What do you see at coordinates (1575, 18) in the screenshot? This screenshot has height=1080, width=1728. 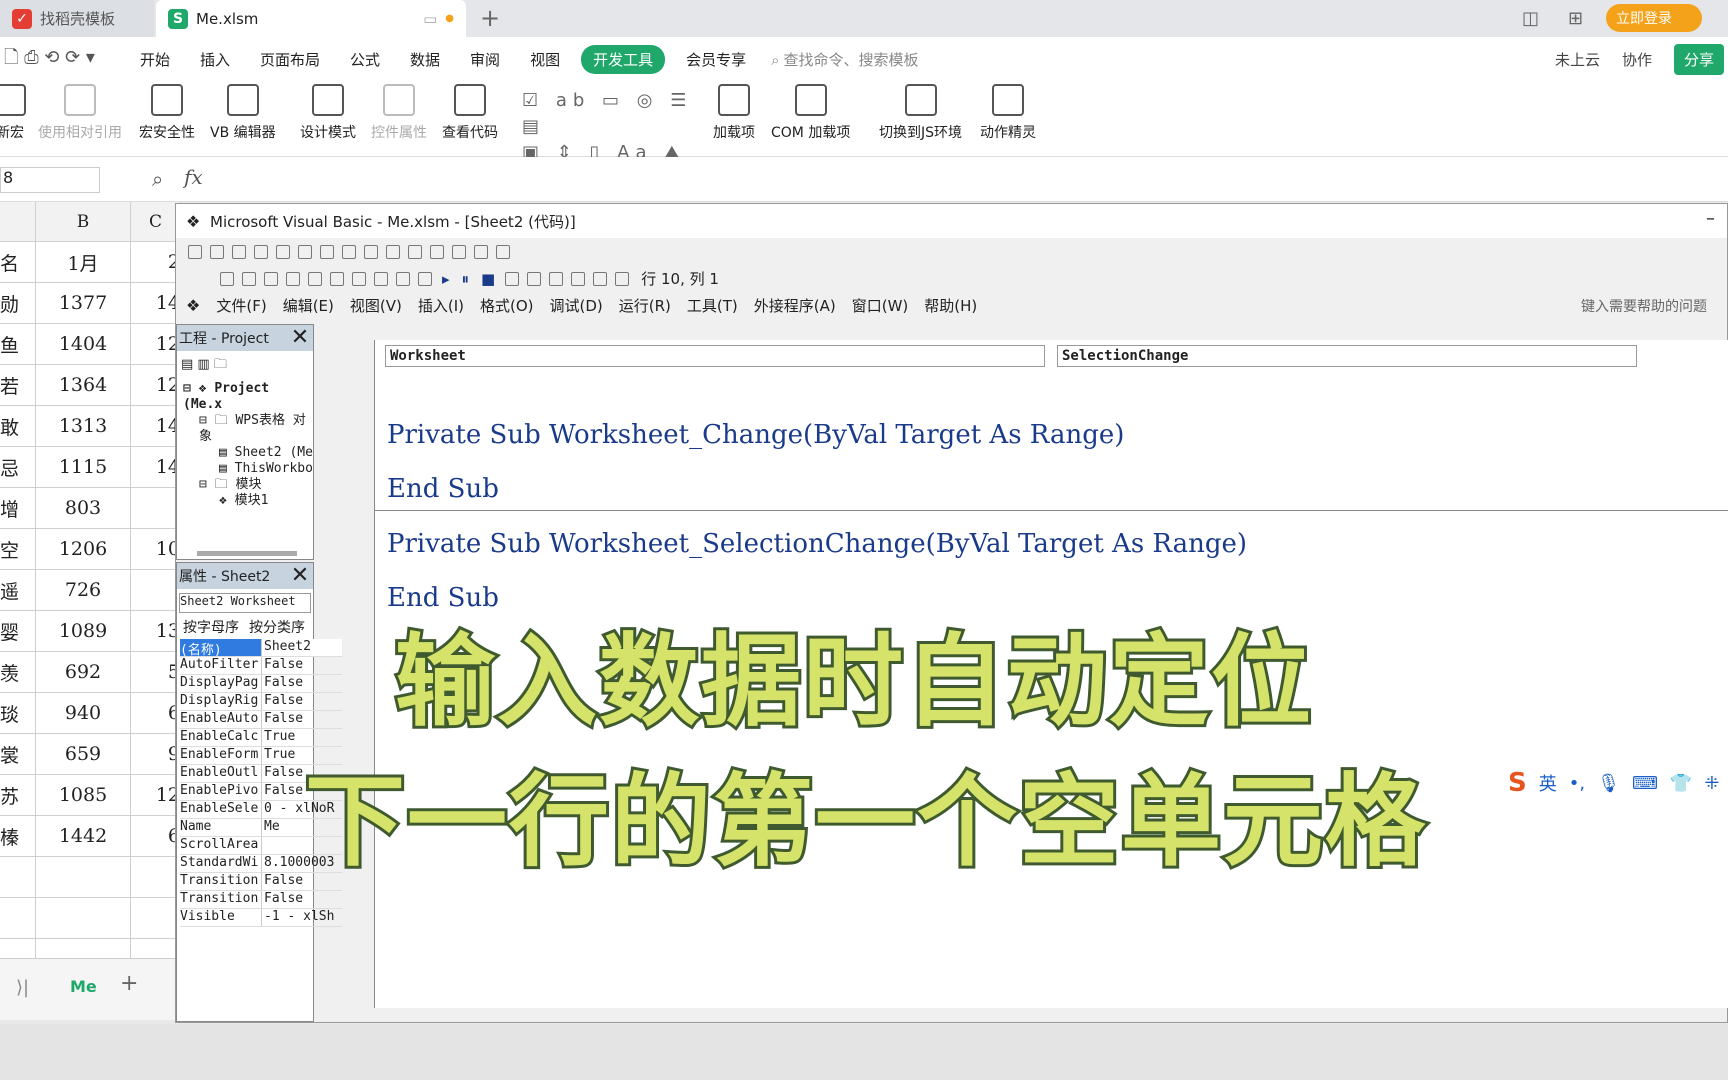 I see `grid-icon: ⊞` at bounding box center [1575, 18].